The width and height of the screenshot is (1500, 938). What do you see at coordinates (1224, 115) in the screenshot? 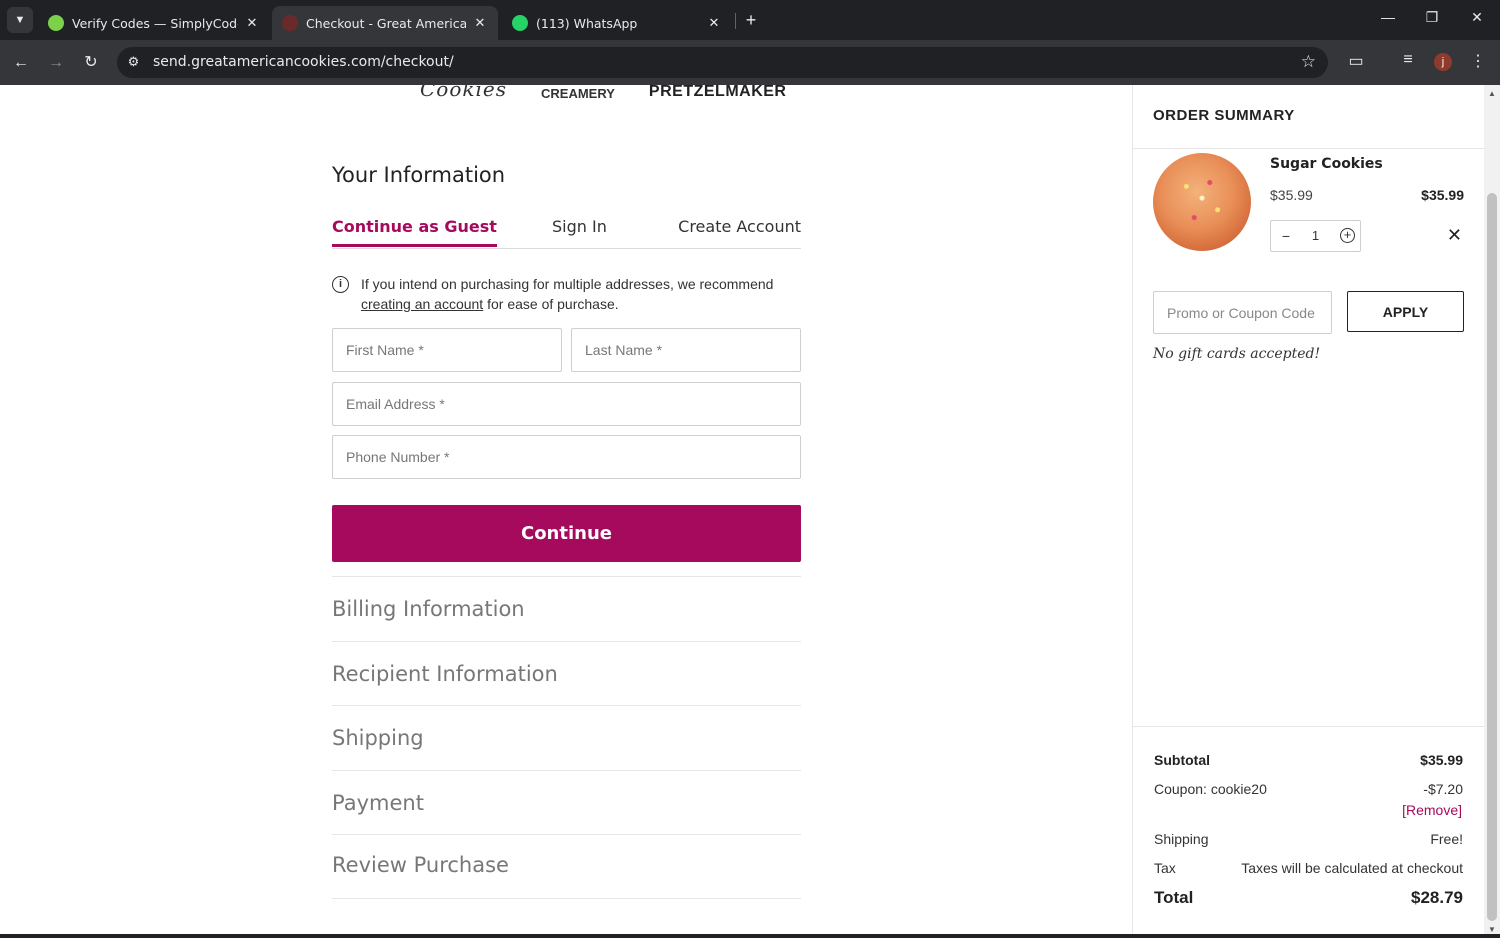
I see `order-summary-title: ORDER SUMMARY` at bounding box center [1224, 115].